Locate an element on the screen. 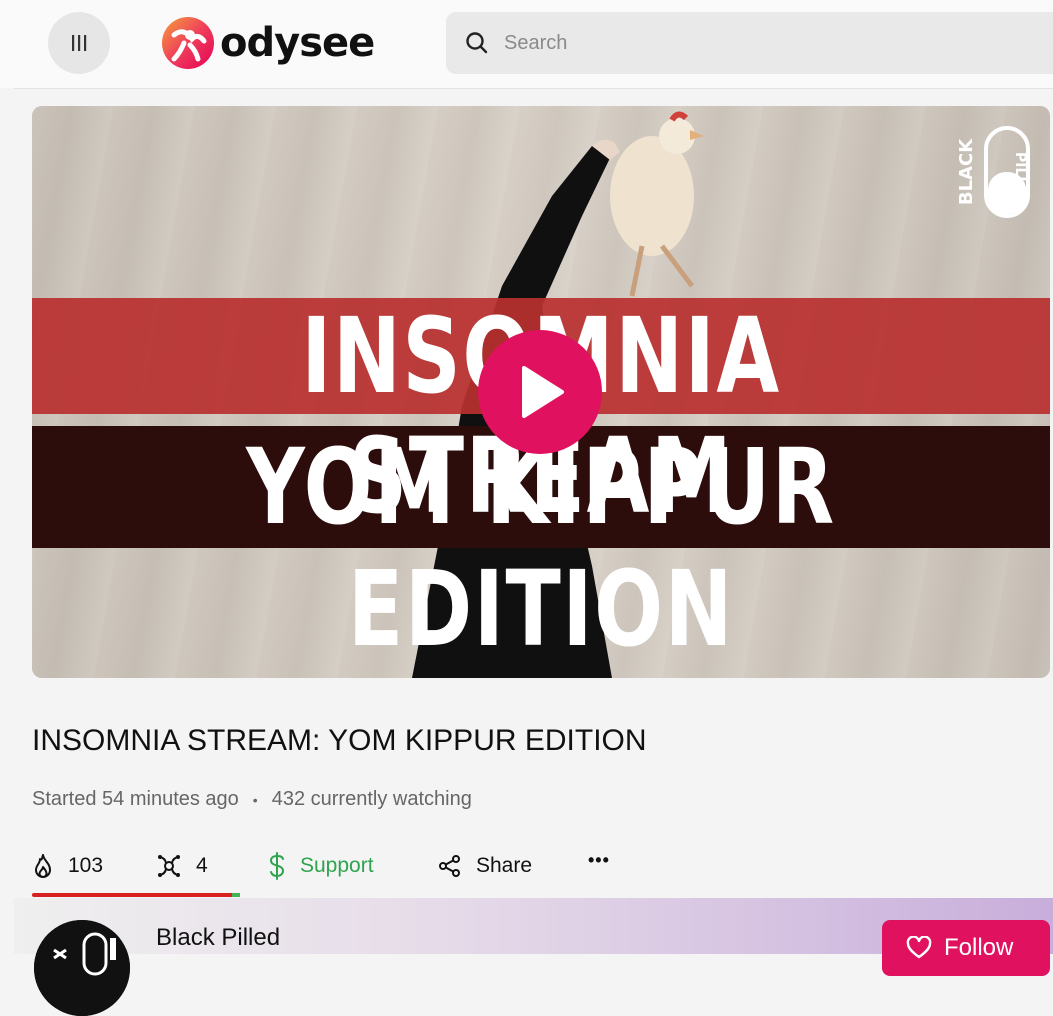  support-button: Support is located at coordinates (353, 866).